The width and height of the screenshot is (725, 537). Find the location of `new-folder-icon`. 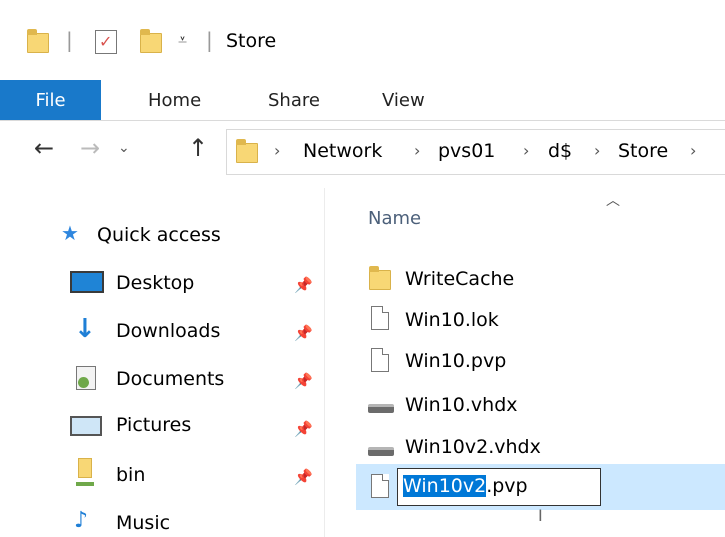

new-folder-icon is located at coordinates (151, 41).